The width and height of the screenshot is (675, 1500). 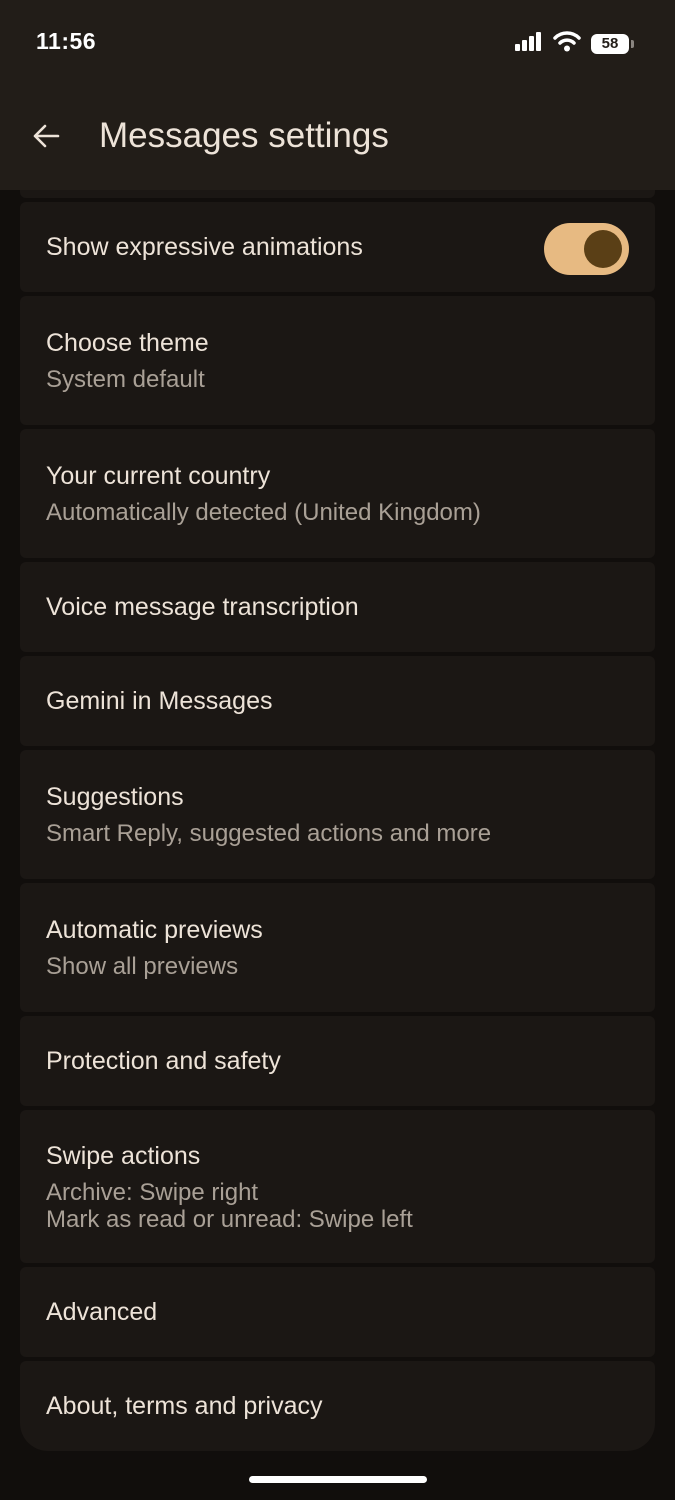 I want to click on setting-subtitle: Show all previews, so click(x=142, y=966).